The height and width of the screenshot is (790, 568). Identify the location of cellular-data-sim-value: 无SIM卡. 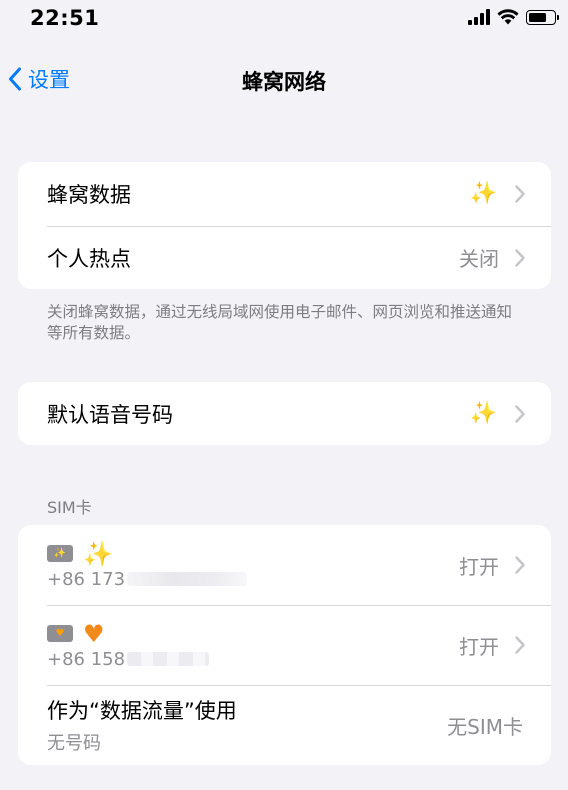
(485, 726).